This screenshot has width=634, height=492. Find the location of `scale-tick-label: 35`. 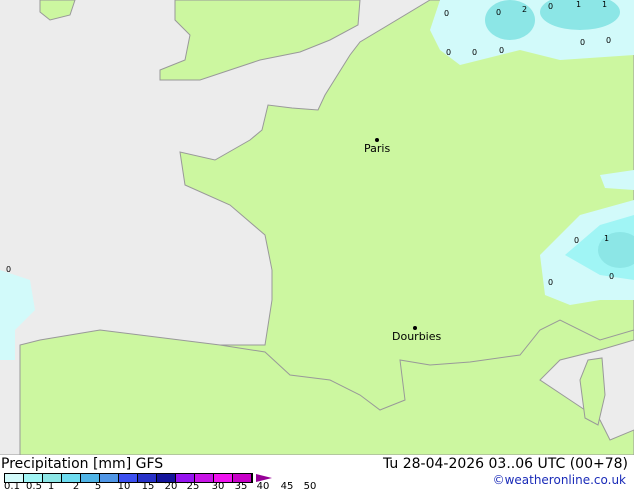

scale-tick-label: 35 is located at coordinates (241, 486).